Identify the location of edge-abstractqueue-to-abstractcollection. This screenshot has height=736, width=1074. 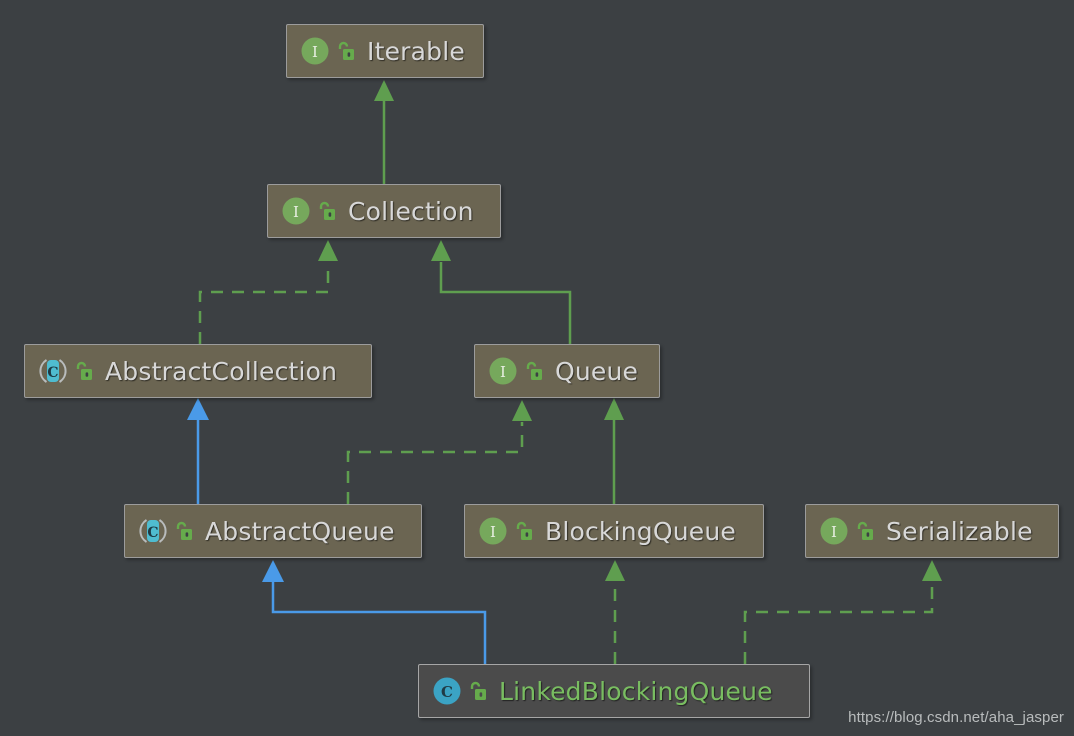
(198, 451).